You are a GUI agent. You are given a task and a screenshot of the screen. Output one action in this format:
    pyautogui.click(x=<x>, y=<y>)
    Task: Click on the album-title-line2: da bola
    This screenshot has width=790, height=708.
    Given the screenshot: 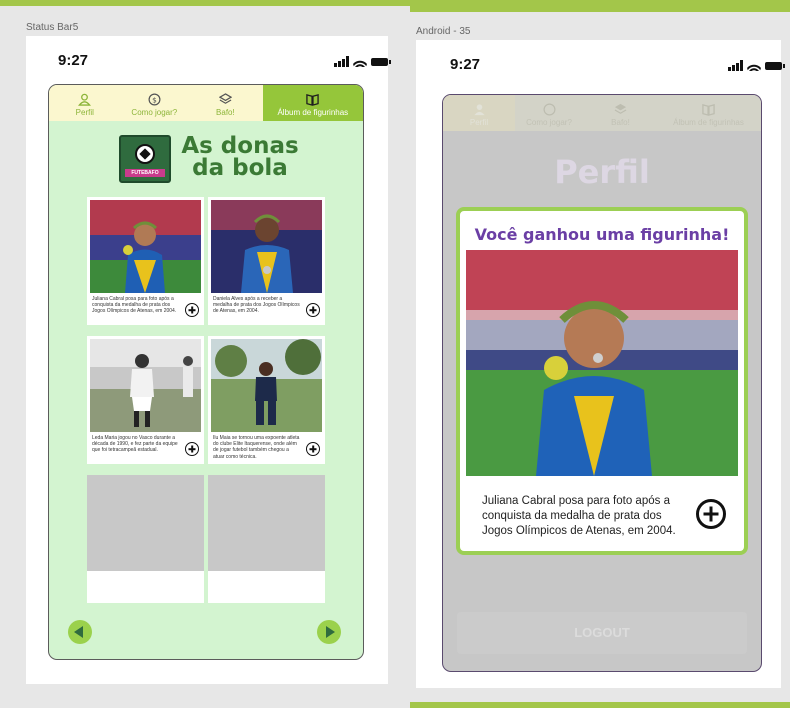 What is the action you would take?
    pyautogui.click(x=240, y=168)
    